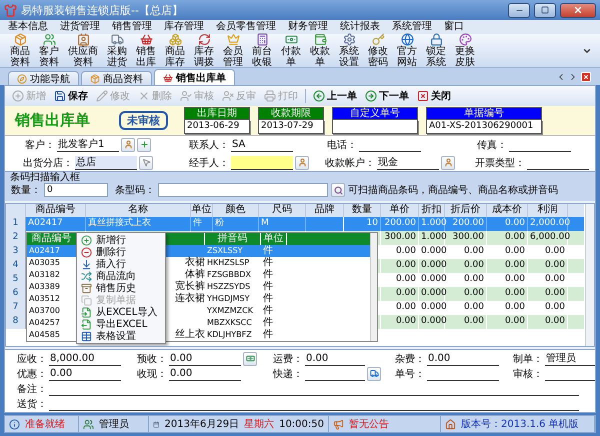 Image resolution: width=600 pixels, height=436 pixels. What do you see at coordinates (16, 308) in the screenshot?
I see `row-number: 7` at bounding box center [16, 308].